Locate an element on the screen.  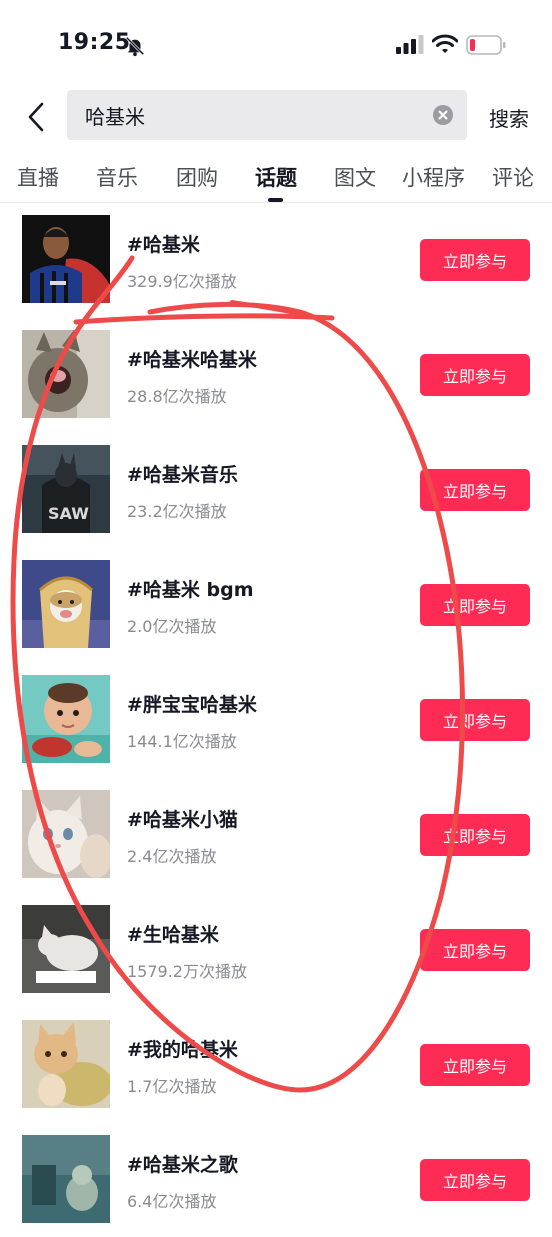
topic-row: SAW #哈基米音乐 23.2亿次播放 立即参与 is located at coordinates (276, 489).